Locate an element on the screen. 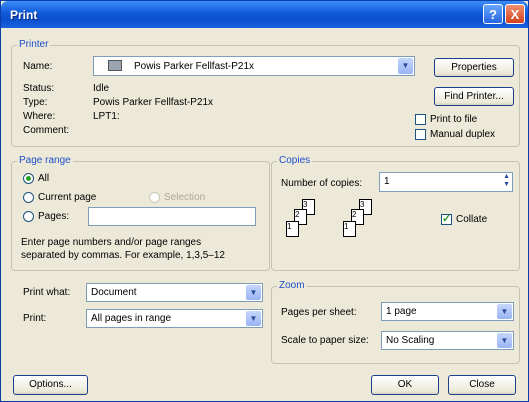  type-label: Type: is located at coordinates (35, 102).